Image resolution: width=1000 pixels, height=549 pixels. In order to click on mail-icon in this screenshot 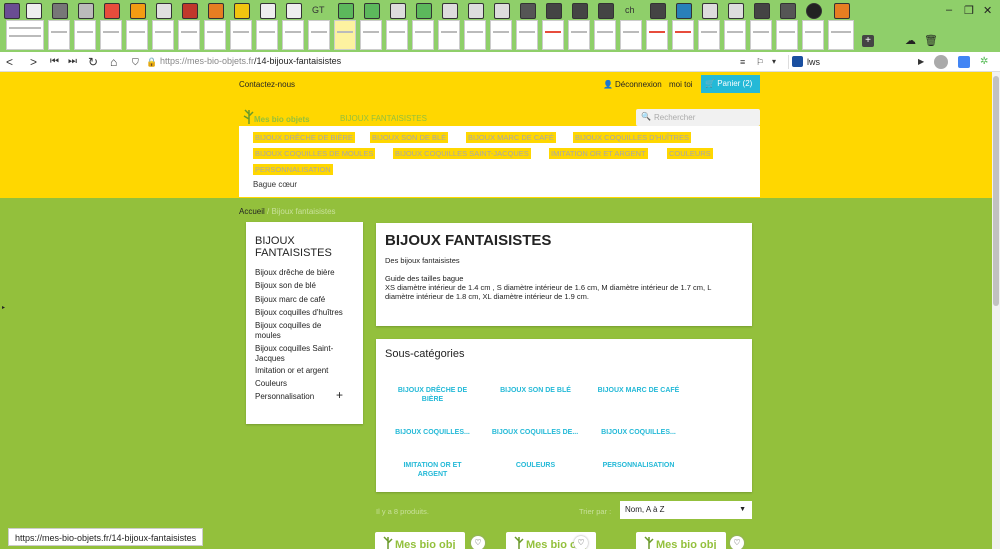, I will do `click(34, 11)`.